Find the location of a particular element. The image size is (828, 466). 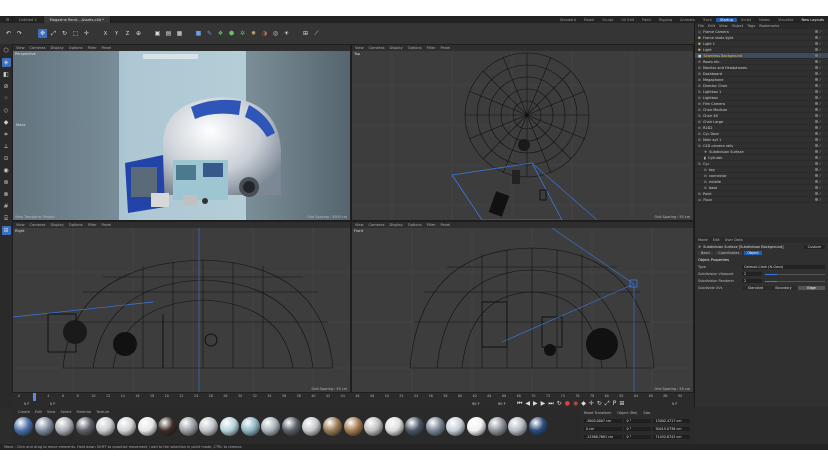

pos-z-field: -13368.7691 cm is located at coordinates (603, 436).